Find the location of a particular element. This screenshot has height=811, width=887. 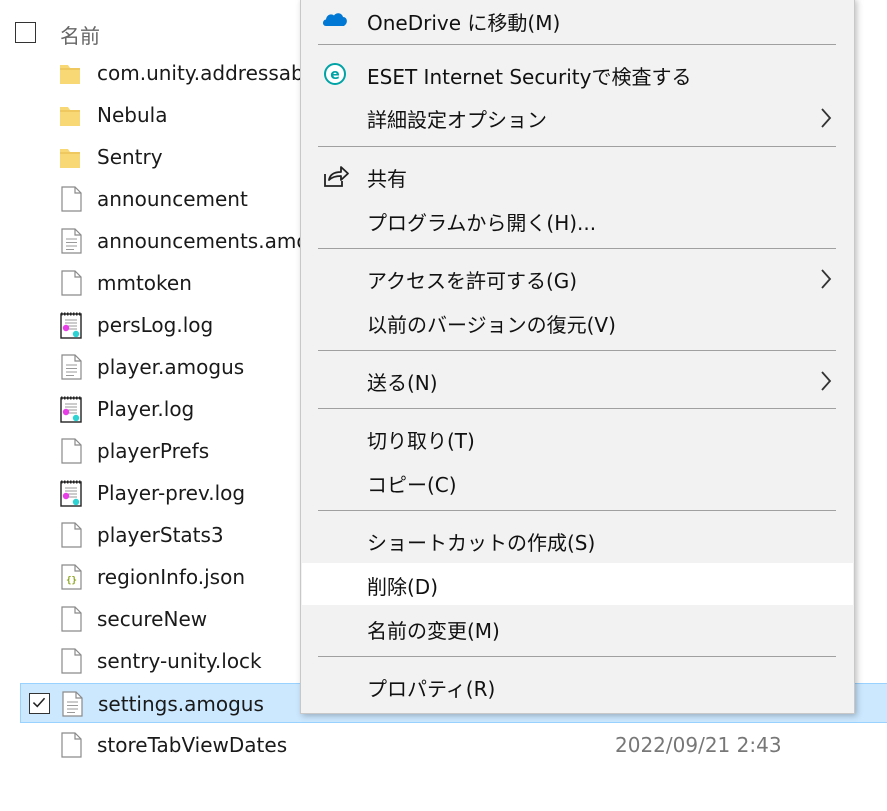

menu-item-cut: 切り取り(T) is located at coordinates (577, 438).